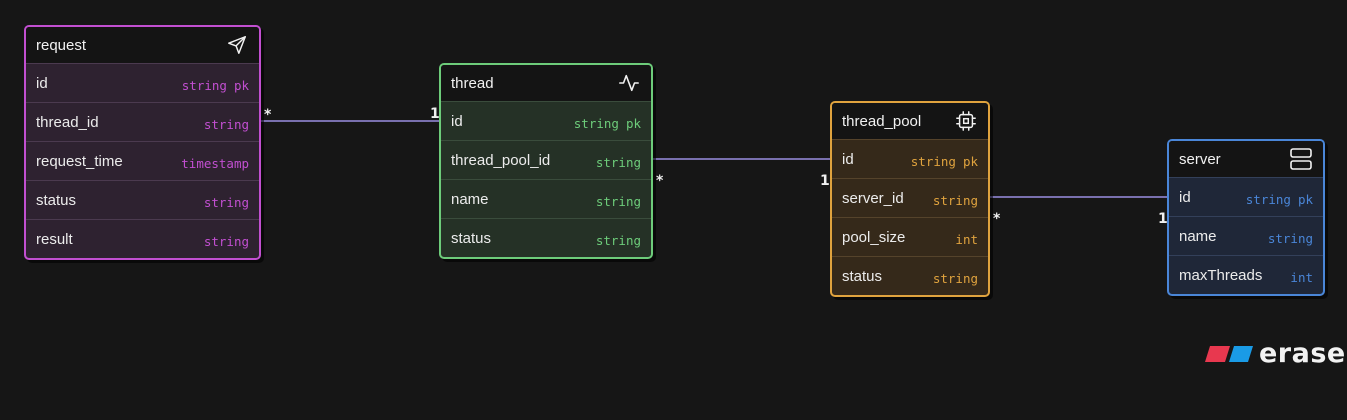 This screenshot has height=420, width=1347. What do you see at coordinates (79, 161) in the screenshot?
I see `field-name: request_time` at bounding box center [79, 161].